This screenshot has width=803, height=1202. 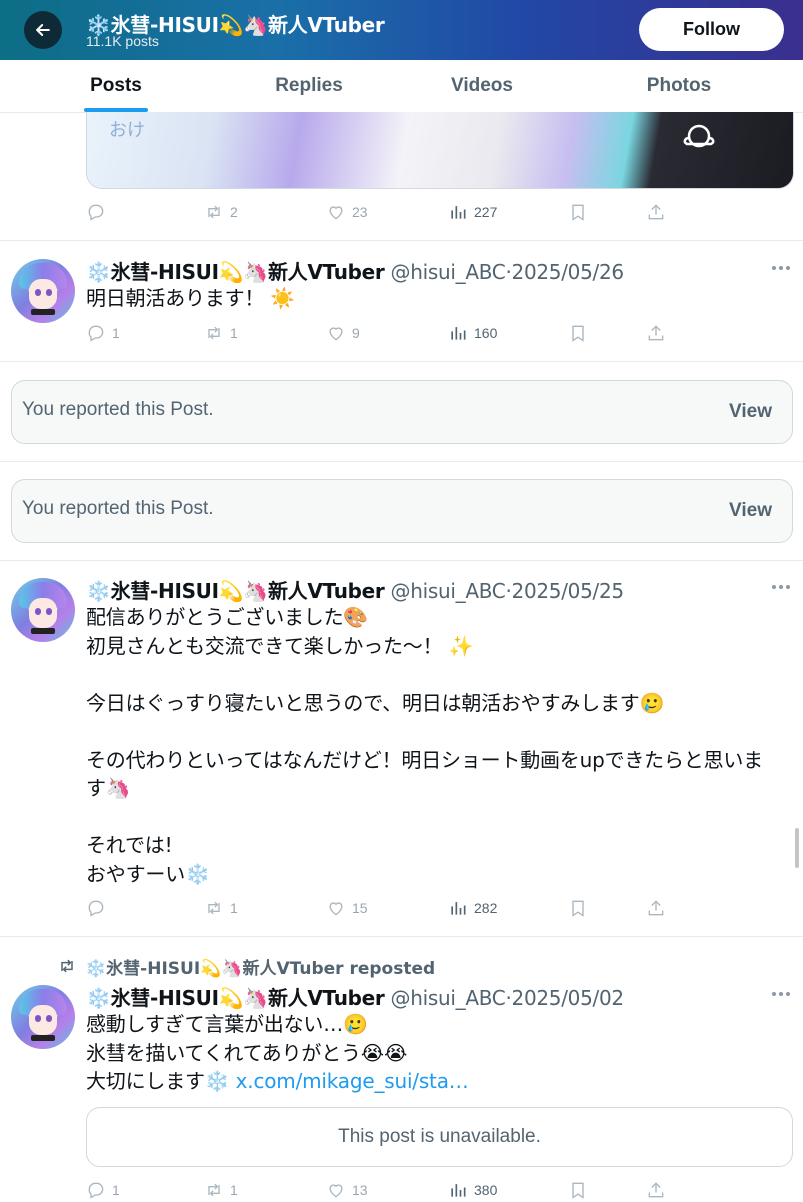 I want to click on back-button, so click(x=43, y=30).